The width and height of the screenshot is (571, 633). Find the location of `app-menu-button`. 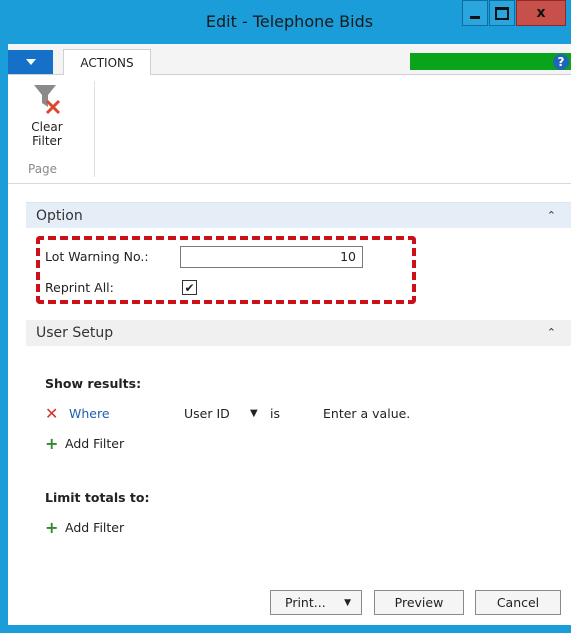

app-menu-button is located at coordinates (30, 62).